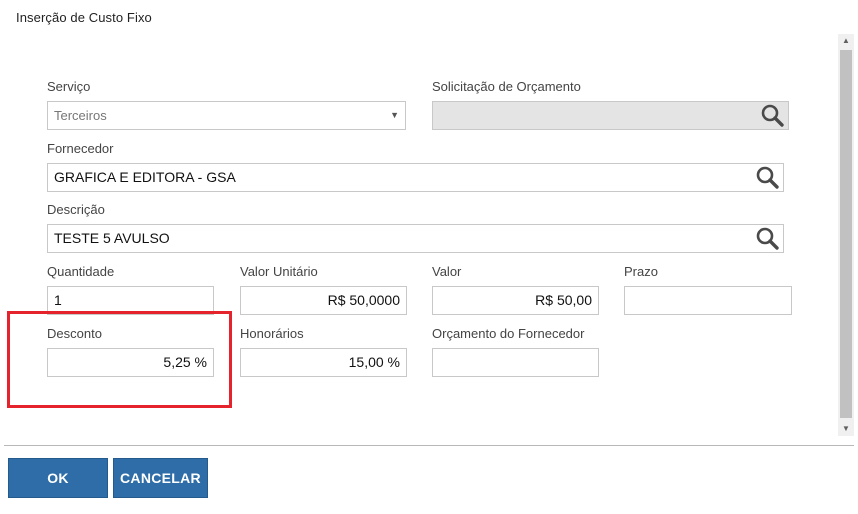 The height and width of the screenshot is (514, 858). What do you see at coordinates (160, 478) in the screenshot?
I see `cancel-button: CANCELAR` at bounding box center [160, 478].